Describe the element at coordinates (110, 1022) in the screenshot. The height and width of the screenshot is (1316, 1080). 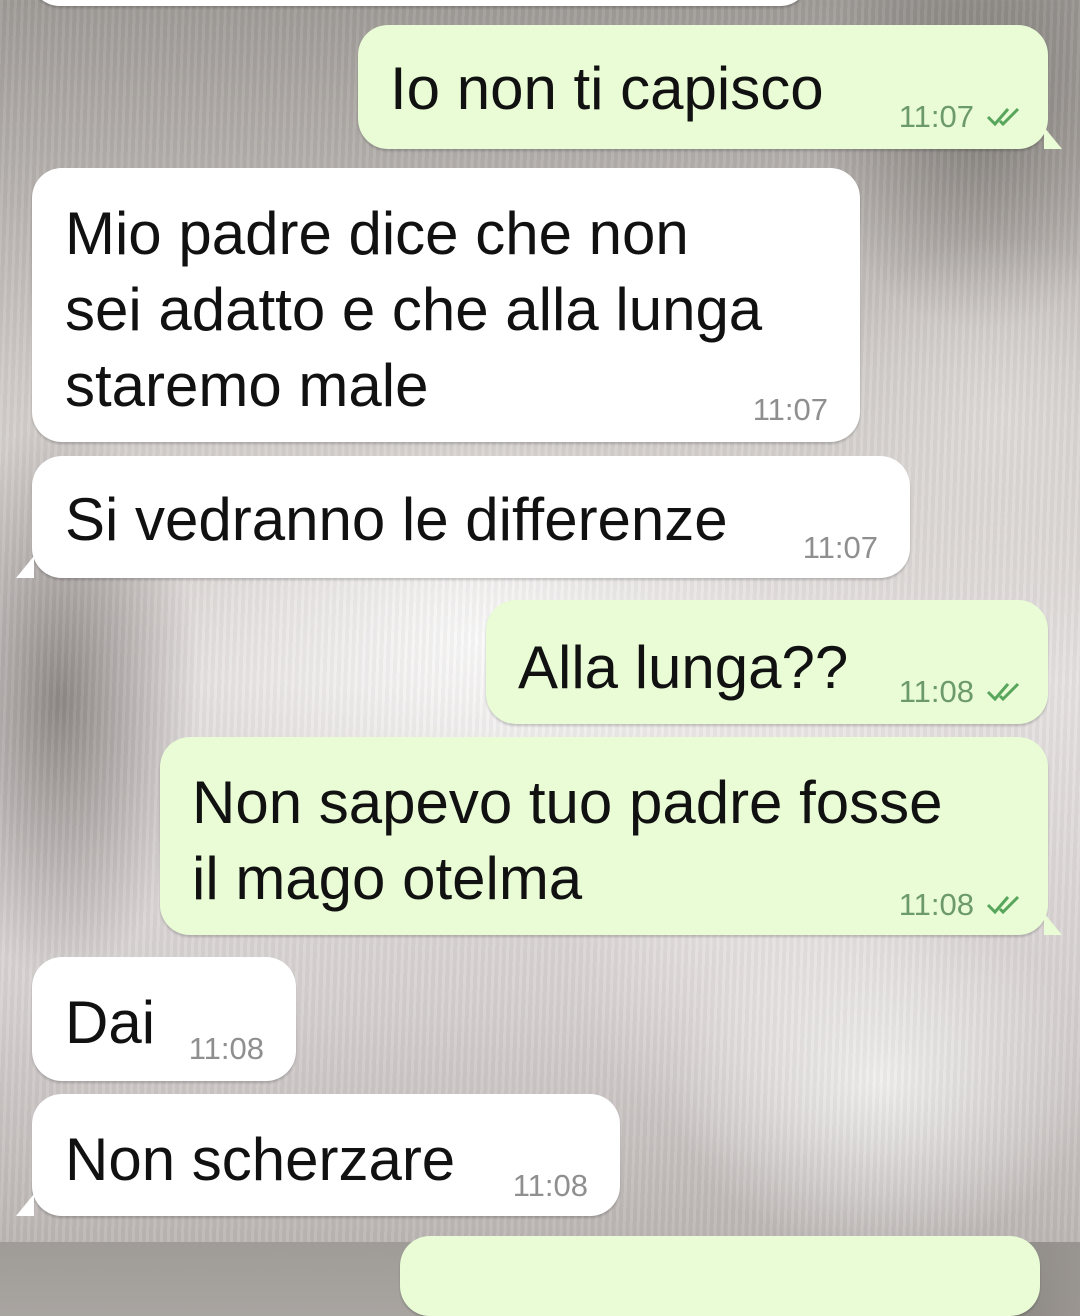
I see `message-text: Dai` at that location.